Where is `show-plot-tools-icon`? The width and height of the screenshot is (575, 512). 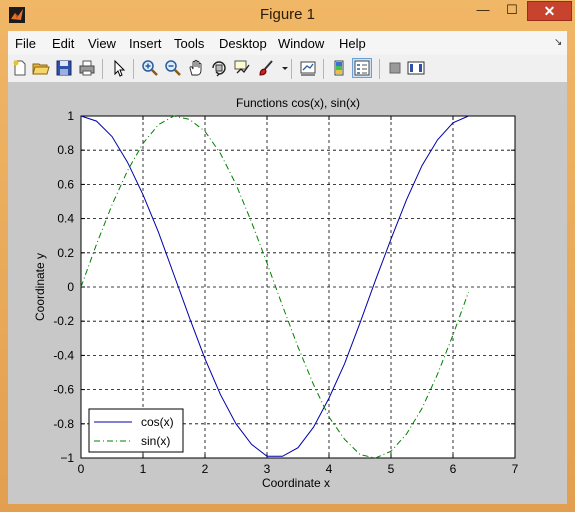
show-plot-tools-icon is located at coordinates (416, 68).